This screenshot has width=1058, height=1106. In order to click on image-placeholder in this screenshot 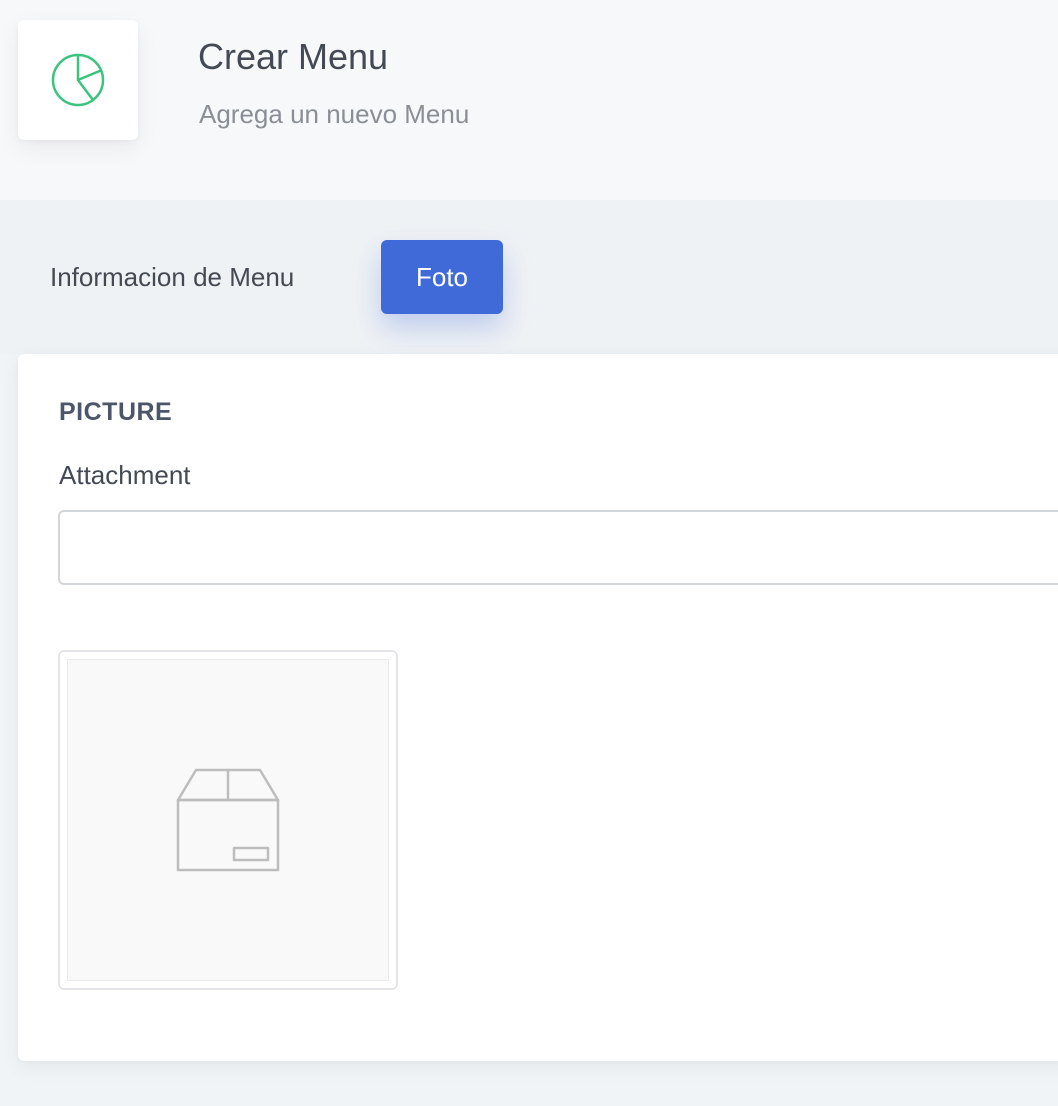, I will do `click(228, 820)`.